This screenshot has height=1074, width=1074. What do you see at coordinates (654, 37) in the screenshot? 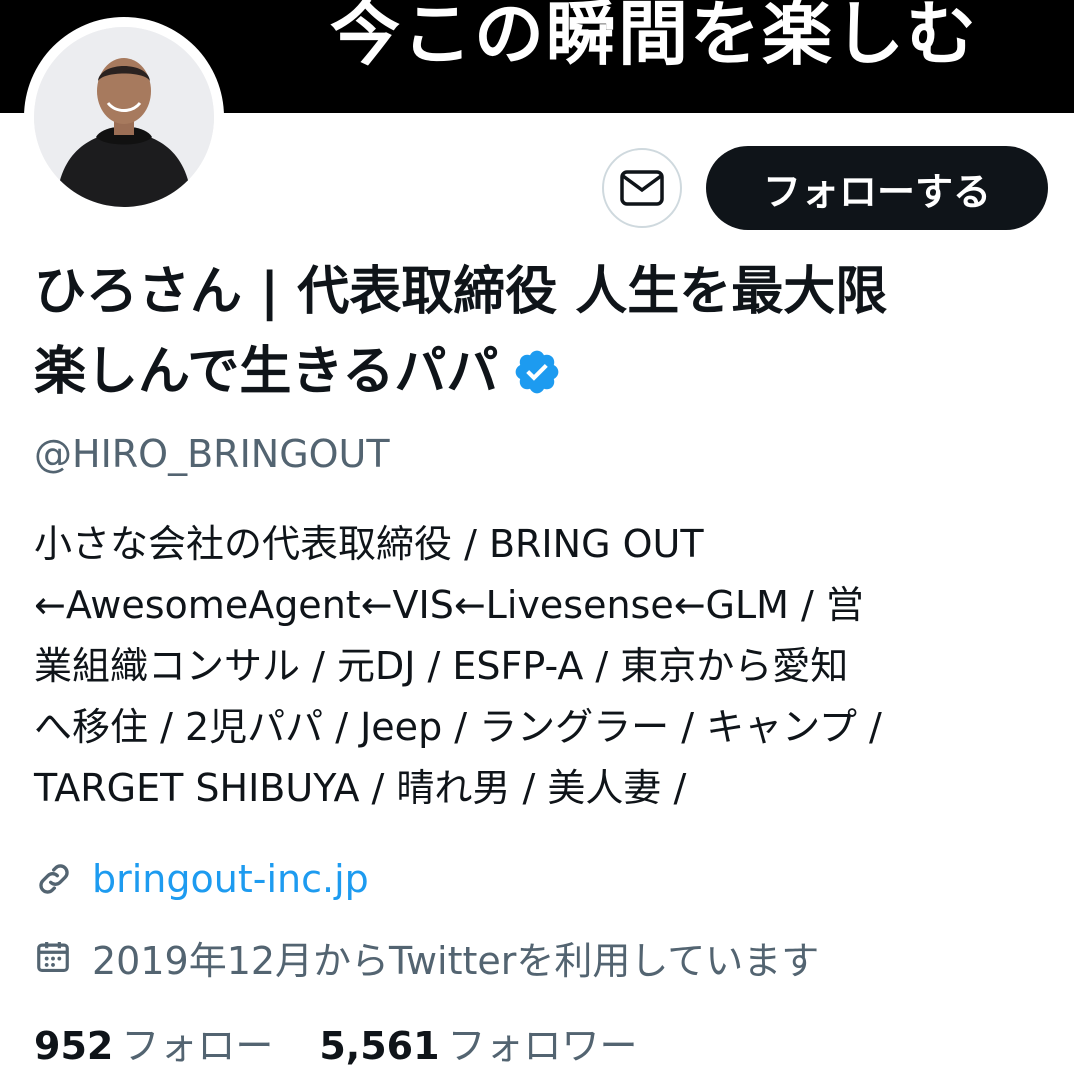
I see `banner-text: 今この瞬間を楽しむ` at bounding box center [654, 37].